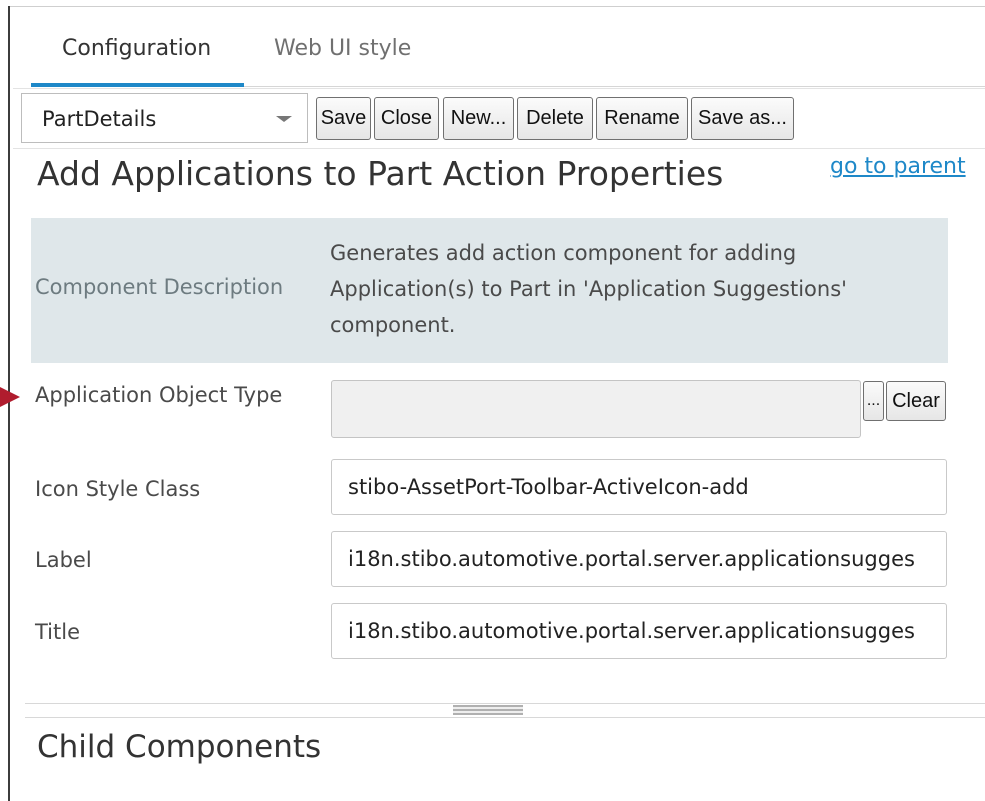 The image size is (985, 801). What do you see at coordinates (63, 560) in the screenshot?
I see `label-field-label: Label` at bounding box center [63, 560].